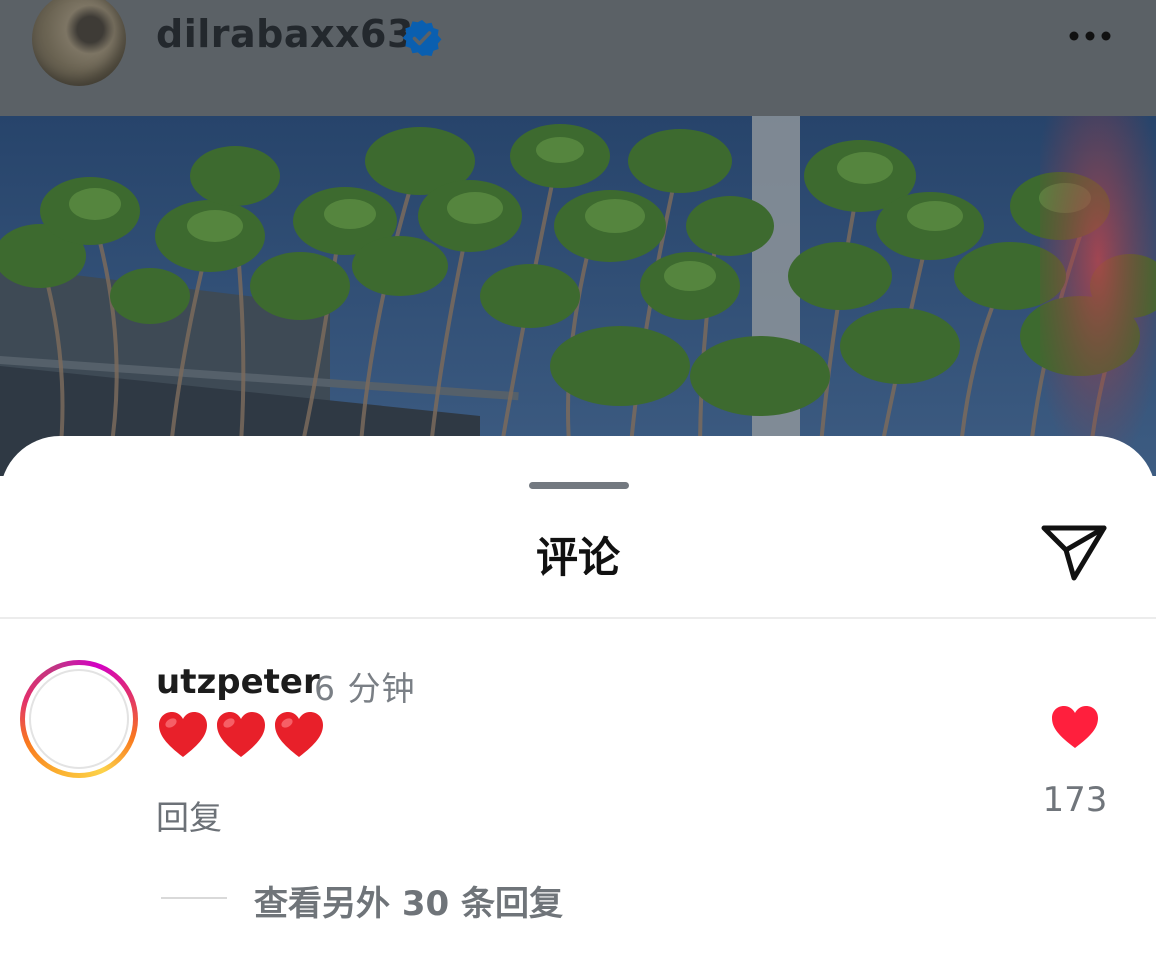  Describe the element at coordinates (577, 557) in the screenshot. I see `sheet-title: 评论` at that location.